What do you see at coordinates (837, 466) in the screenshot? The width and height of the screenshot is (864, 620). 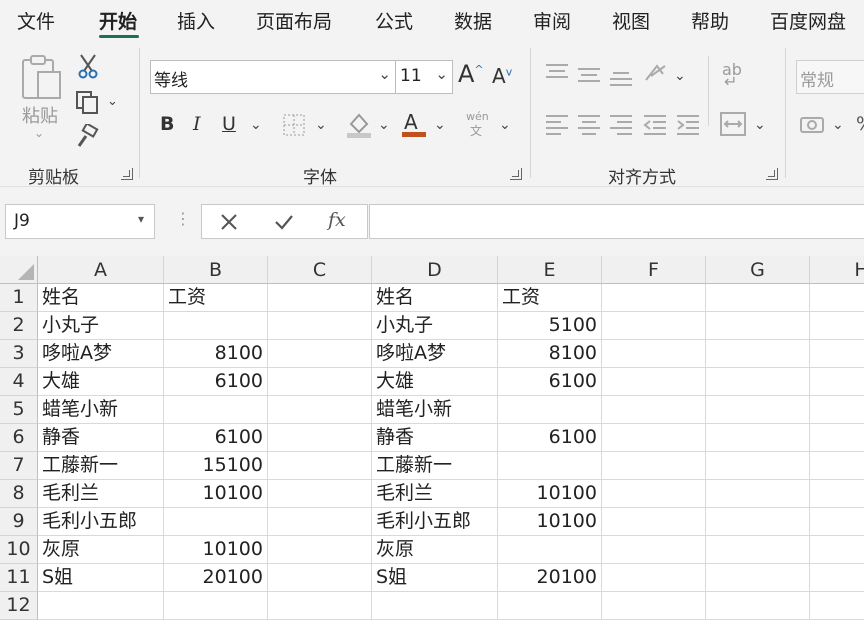 I see `cell-H7` at bounding box center [837, 466].